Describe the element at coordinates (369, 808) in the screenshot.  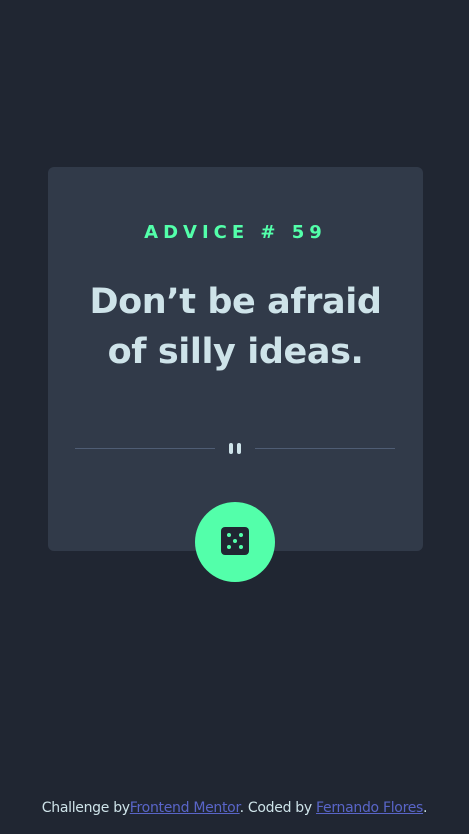
I see `author-link: Fernando Flores` at that location.